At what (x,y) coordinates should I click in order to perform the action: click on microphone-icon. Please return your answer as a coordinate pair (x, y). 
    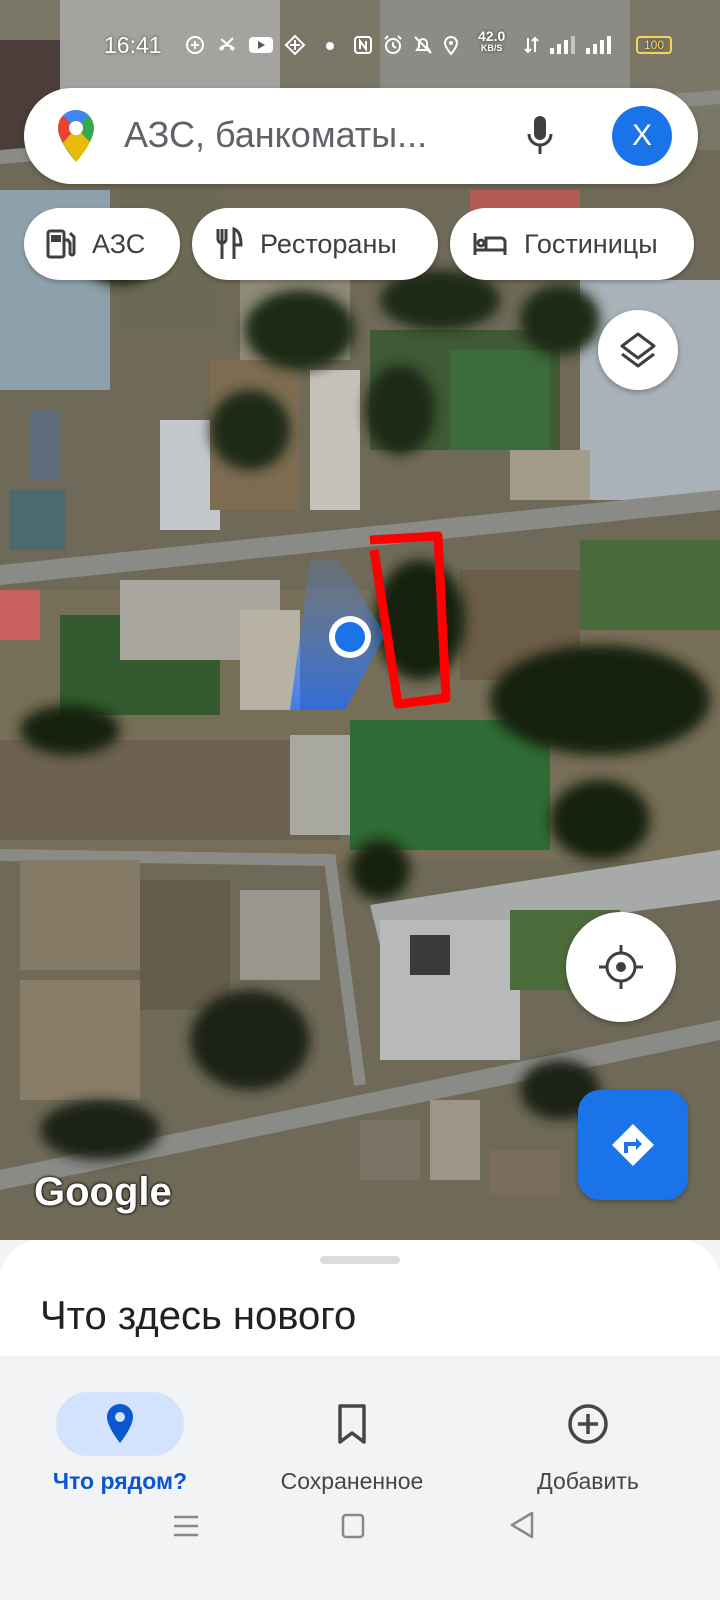
    Looking at the image, I should click on (540, 136).